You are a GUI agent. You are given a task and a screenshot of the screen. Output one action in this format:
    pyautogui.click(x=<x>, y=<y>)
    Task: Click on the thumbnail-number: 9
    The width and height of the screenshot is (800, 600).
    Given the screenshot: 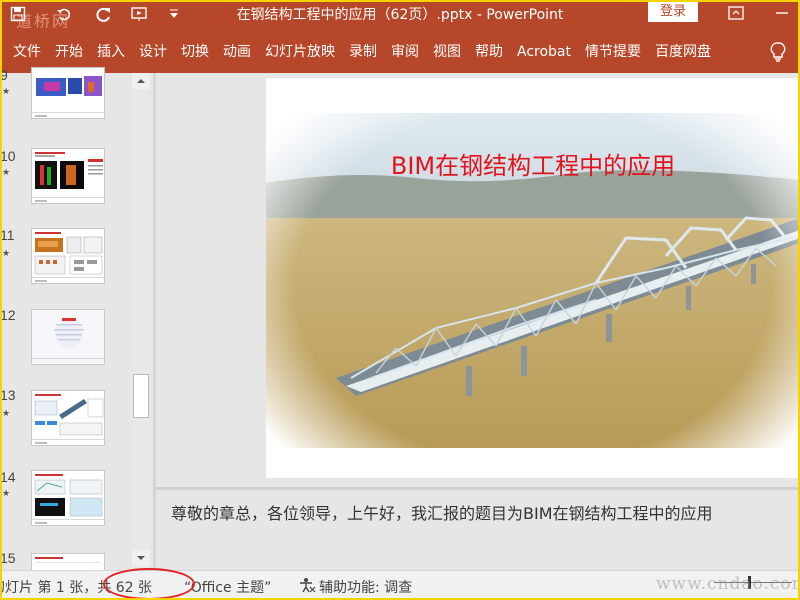 What is the action you would take?
    pyautogui.click(x=4, y=75)
    